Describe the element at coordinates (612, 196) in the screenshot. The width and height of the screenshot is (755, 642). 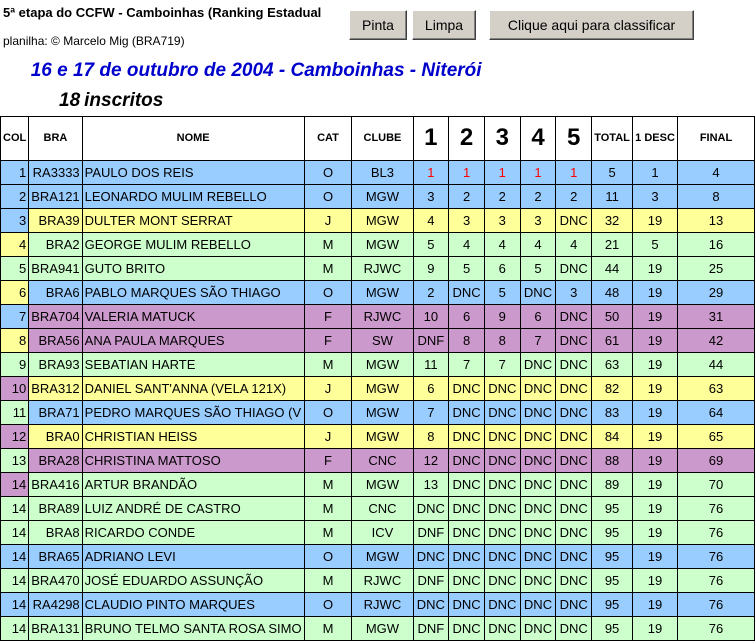
I see `total-cell: 11` at that location.